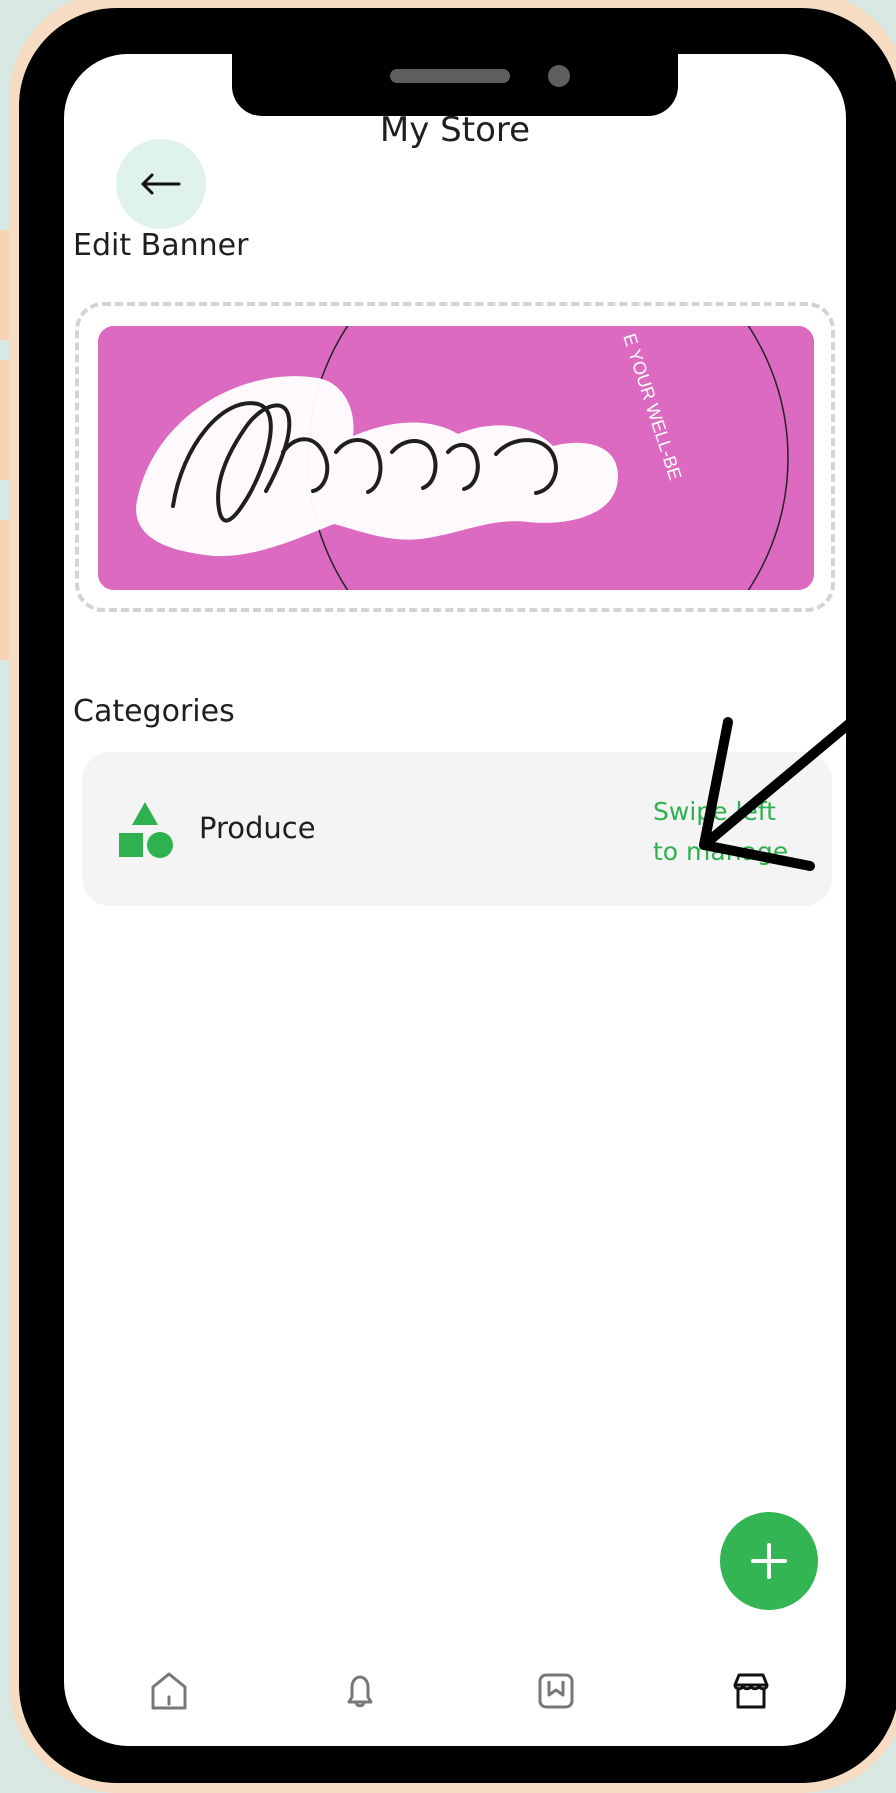  What do you see at coordinates (455, 1701) in the screenshot?
I see `bottom-navigation` at bounding box center [455, 1701].